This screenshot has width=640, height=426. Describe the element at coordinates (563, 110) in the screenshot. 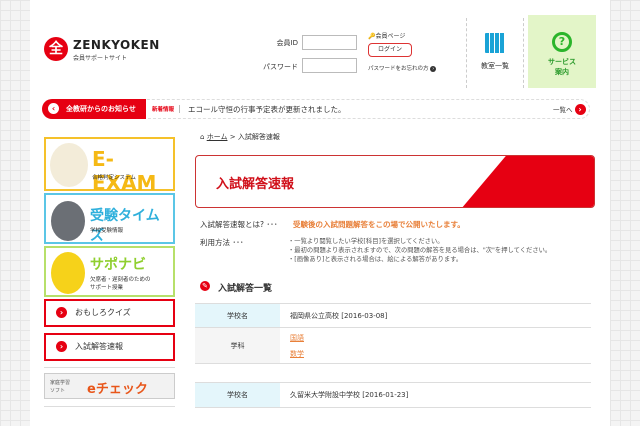

I see `news-list-label: 一覧へ` at that location.